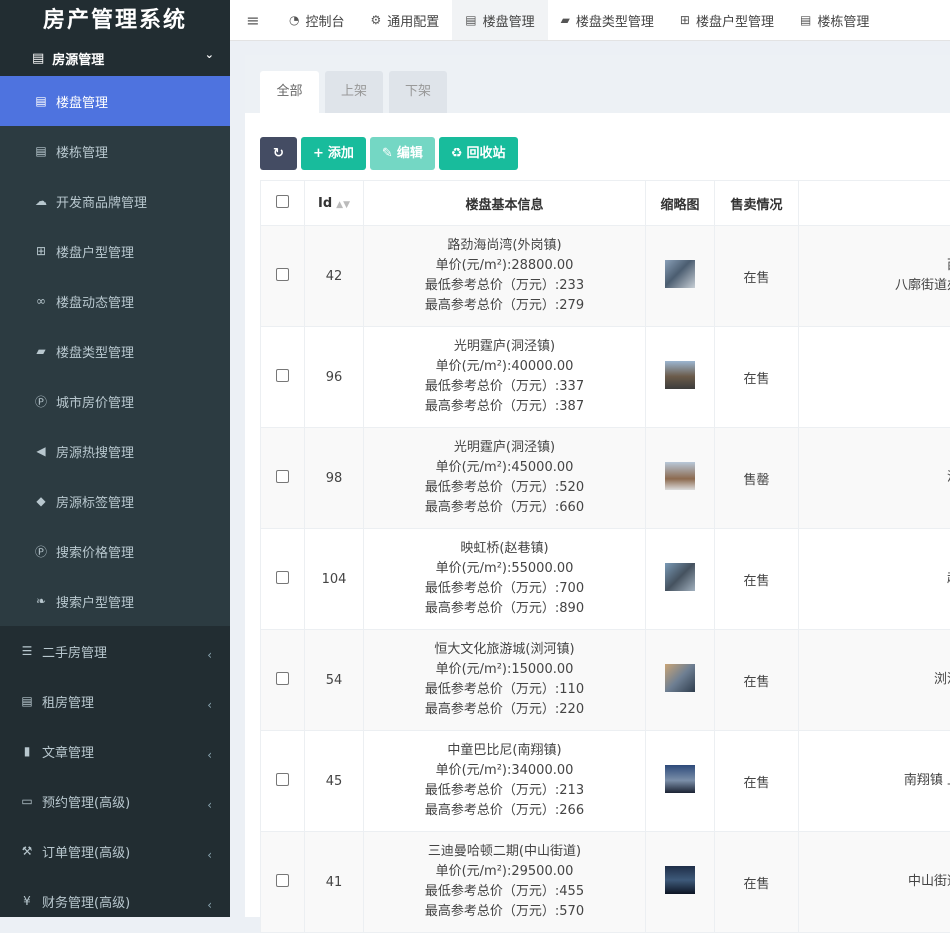 Image resolution: width=950 pixels, height=933 pixels. What do you see at coordinates (727, 20) in the screenshot?
I see `tab-unit-type: ⊞ 楼盘户型管理` at bounding box center [727, 20].